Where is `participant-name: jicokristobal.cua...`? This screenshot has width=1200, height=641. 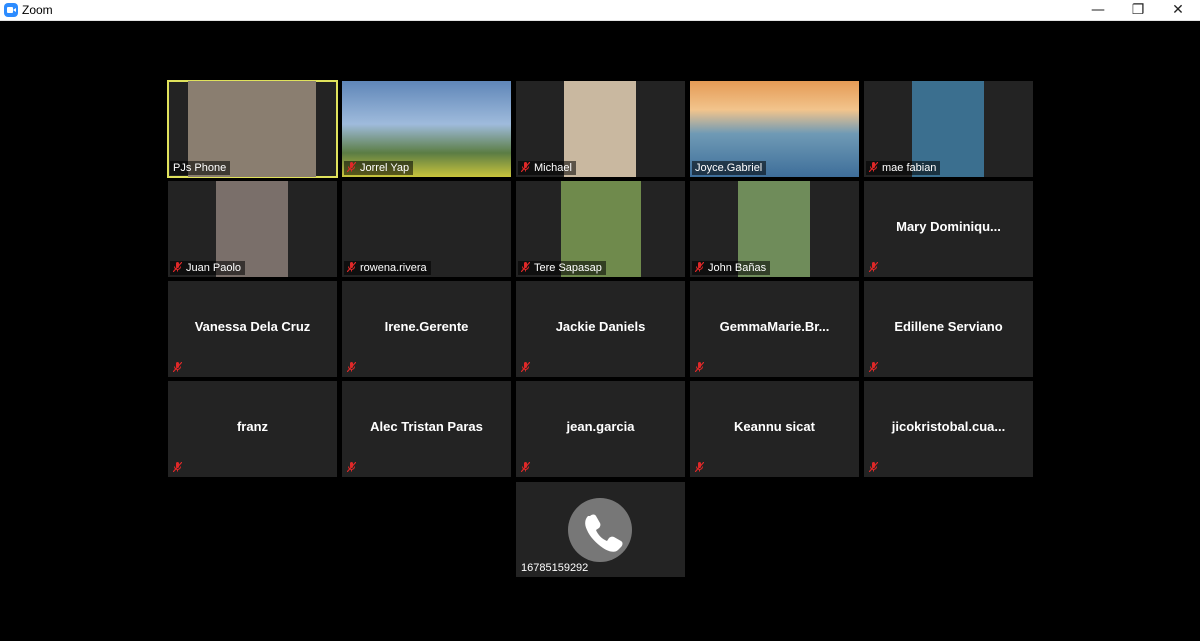
participant-name: jicokristobal.cua... is located at coordinates (948, 426).